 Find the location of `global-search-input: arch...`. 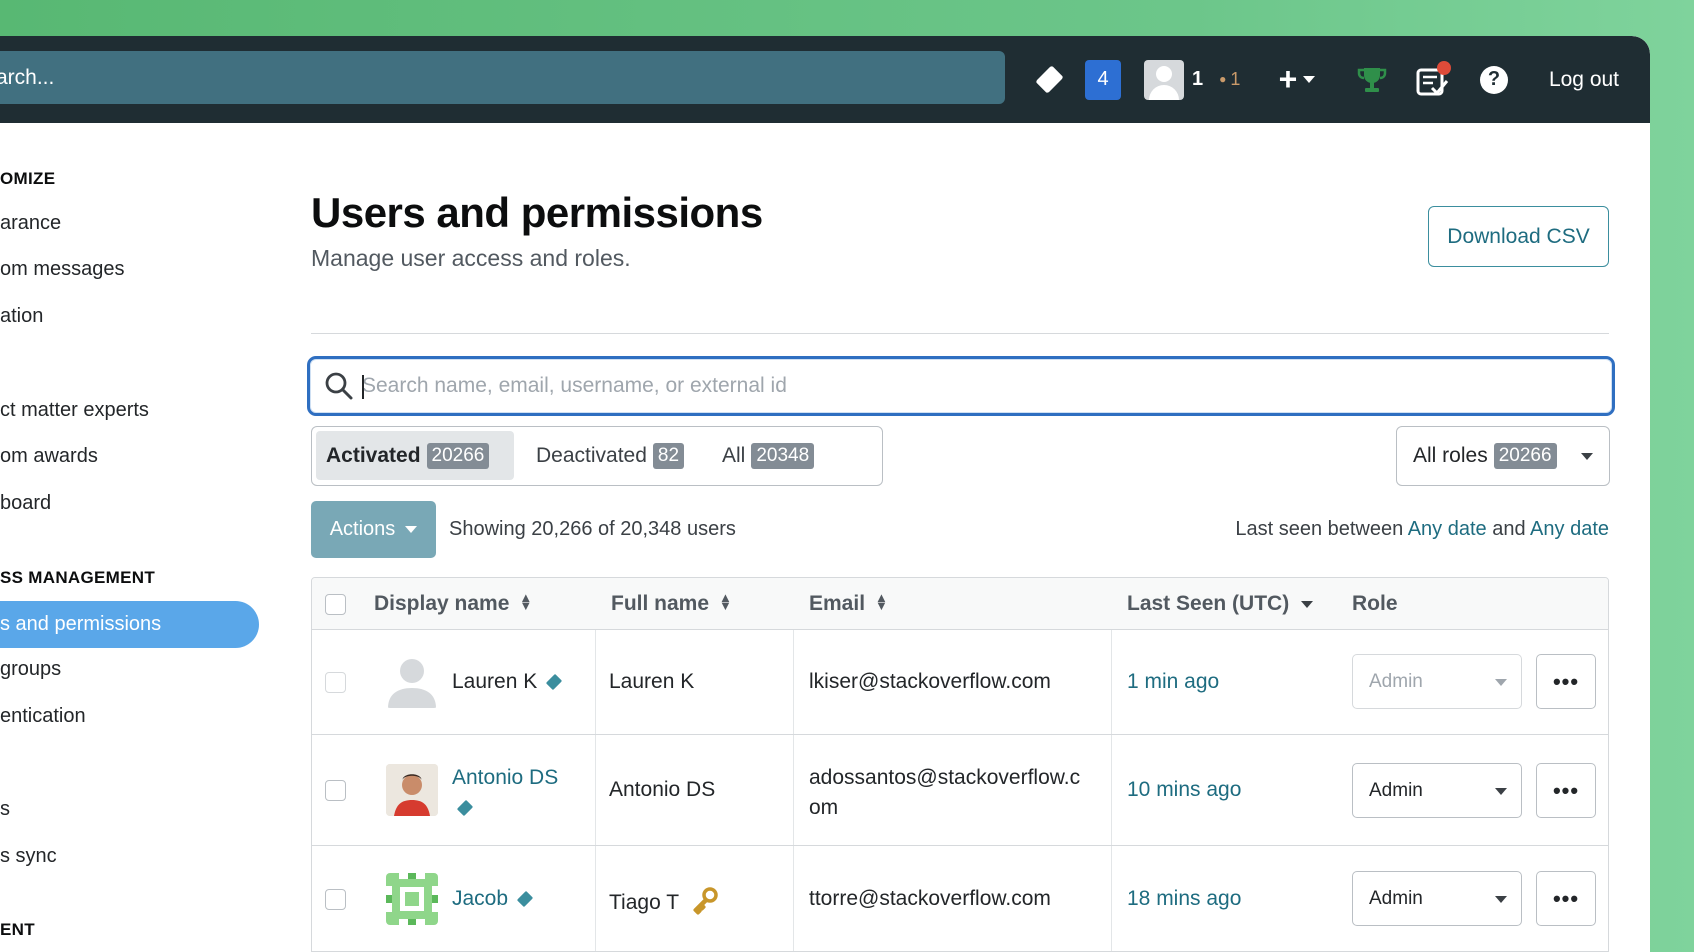

global-search-input: arch... is located at coordinates (502, 77).